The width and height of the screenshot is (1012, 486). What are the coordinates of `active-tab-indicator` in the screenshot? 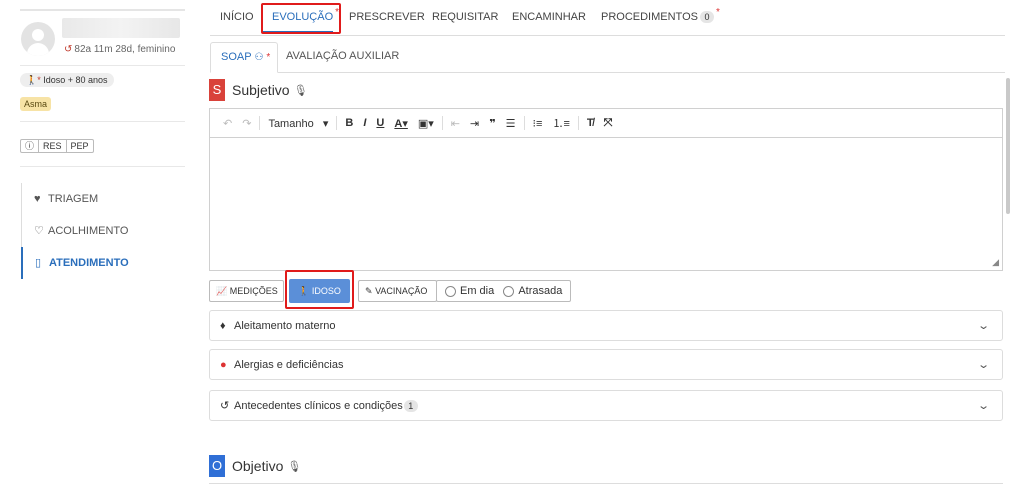 It's located at (298, 32).